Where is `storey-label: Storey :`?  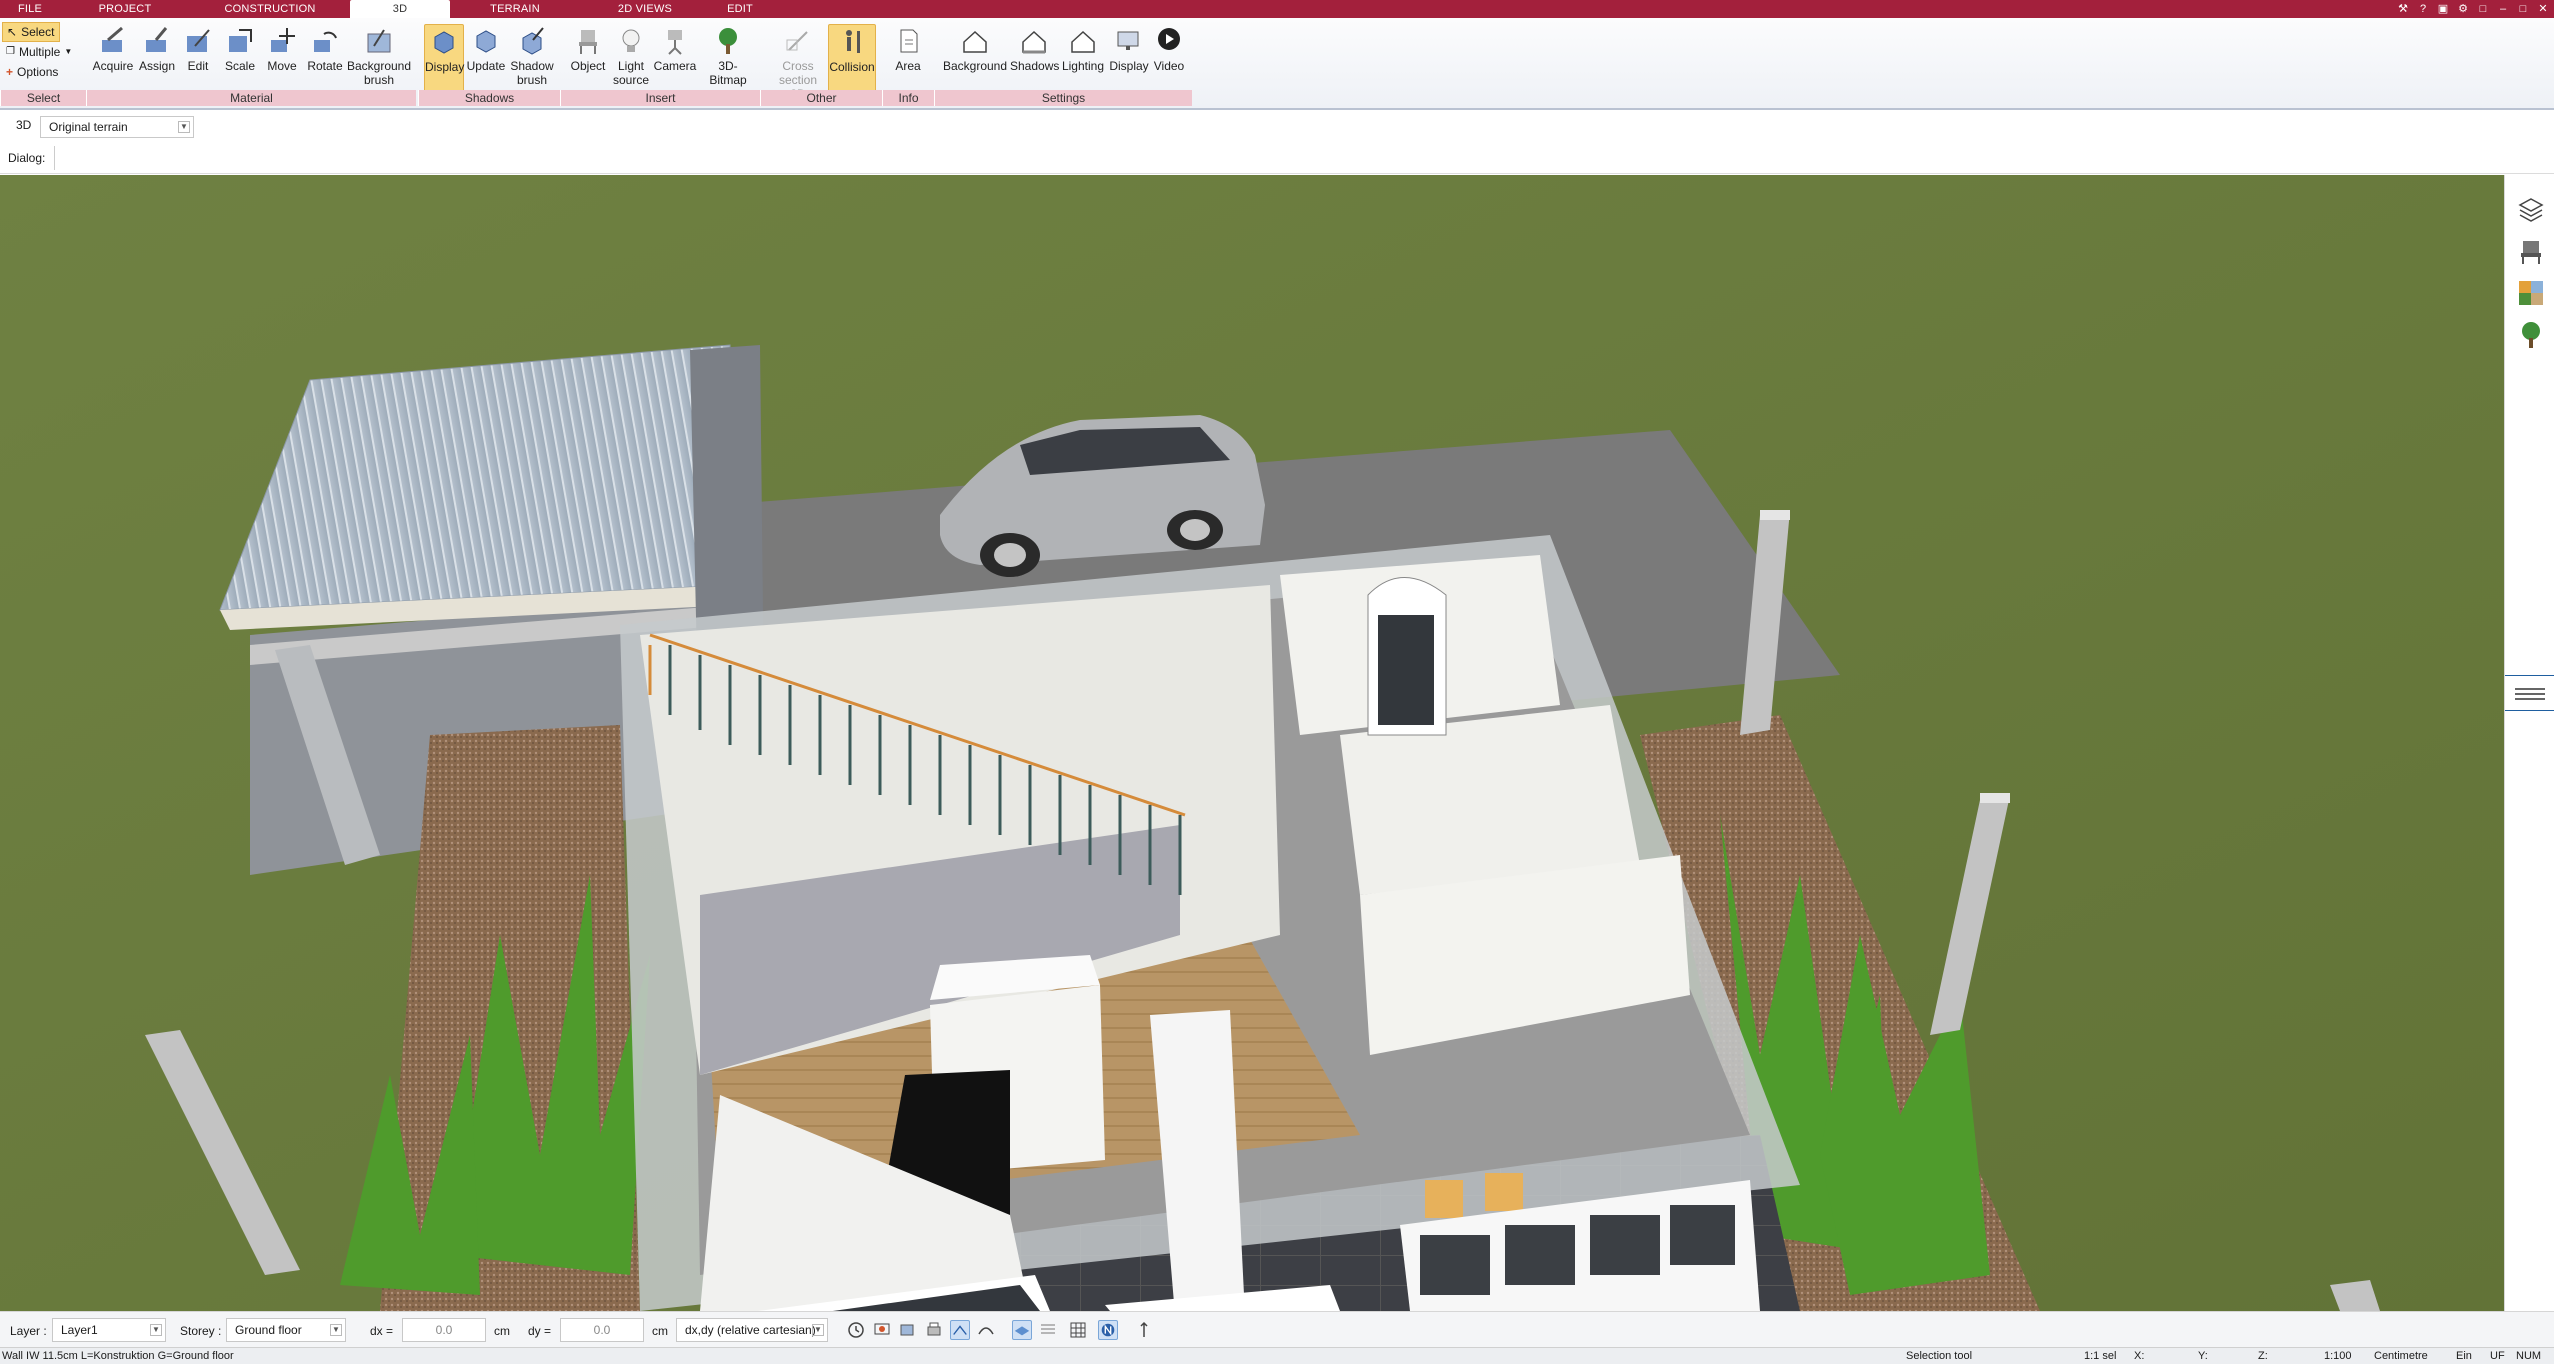
storey-label: Storey : is located at coordinates (201, 1331).